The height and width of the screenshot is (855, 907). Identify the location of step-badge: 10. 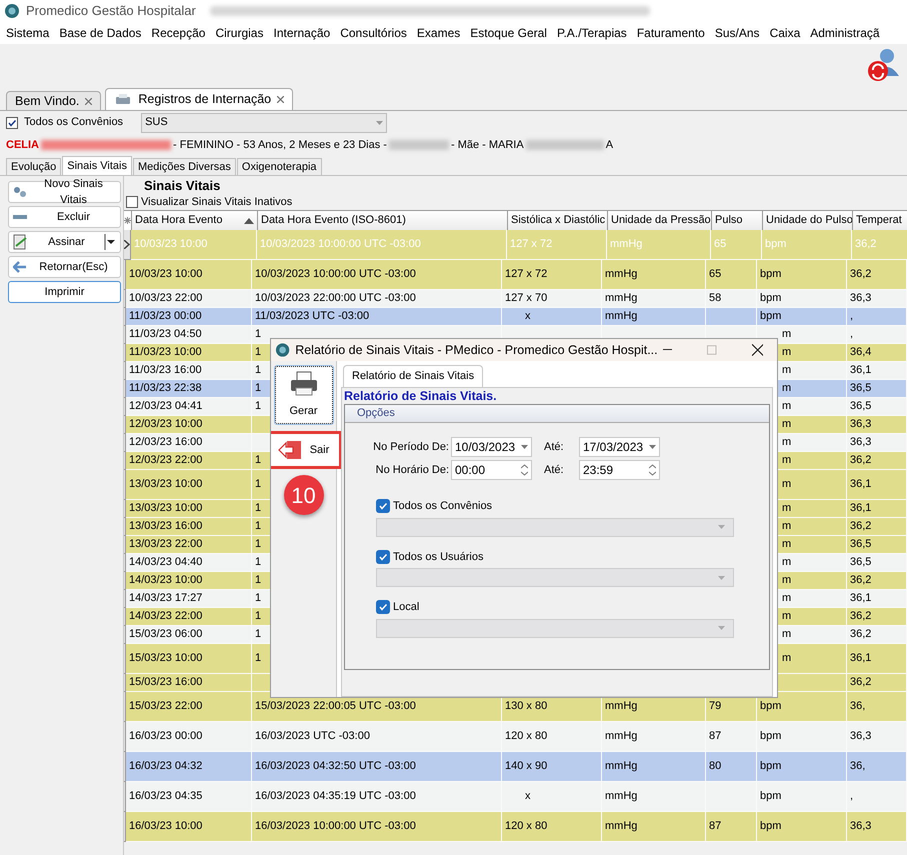
(304, 495).